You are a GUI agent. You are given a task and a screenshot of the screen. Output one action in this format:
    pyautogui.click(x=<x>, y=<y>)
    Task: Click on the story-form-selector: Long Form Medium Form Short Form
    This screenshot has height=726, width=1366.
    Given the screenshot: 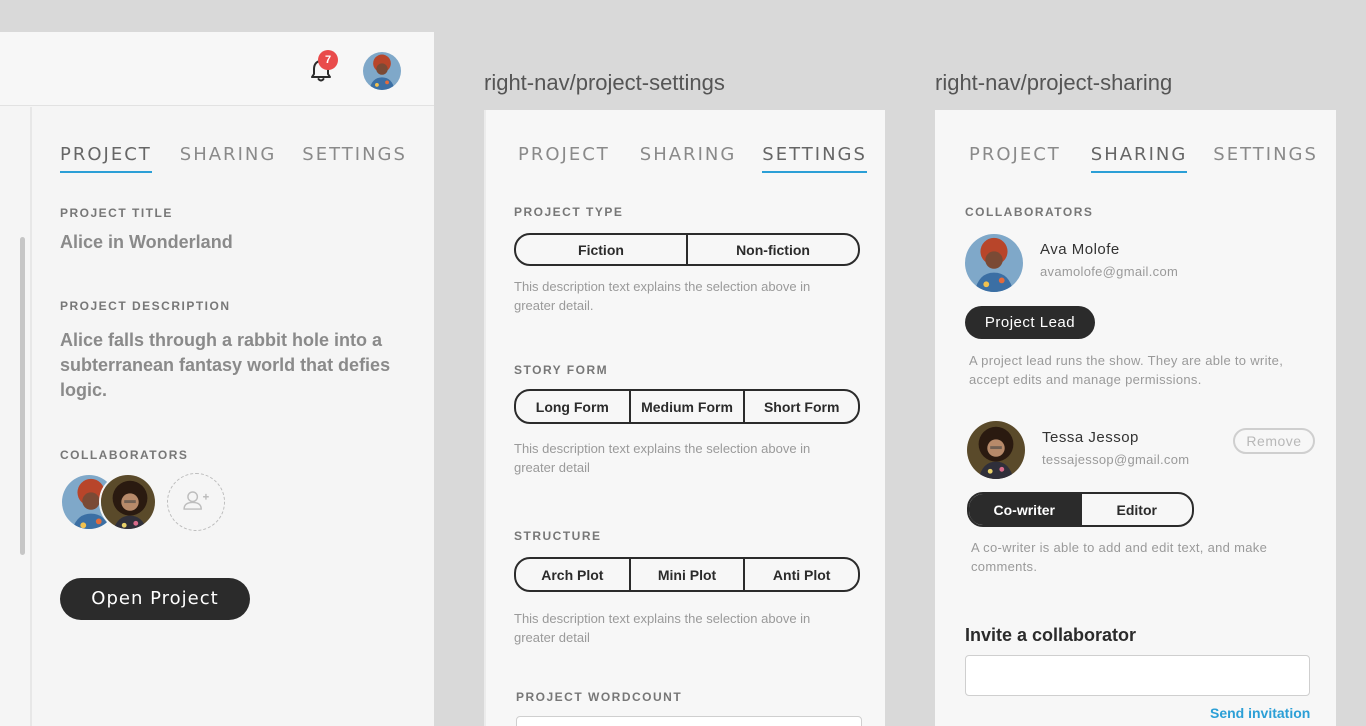 What is the action you would take?
    pyautogui.click(x=687, y=406)
    